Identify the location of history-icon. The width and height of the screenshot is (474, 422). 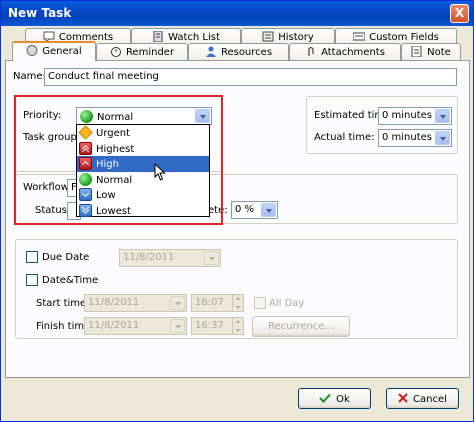
(268, 36).